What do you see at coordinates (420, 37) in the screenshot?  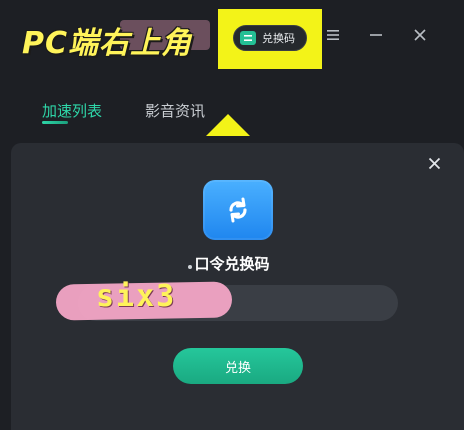 I see `close-icon` at bounding box center [420, 37].